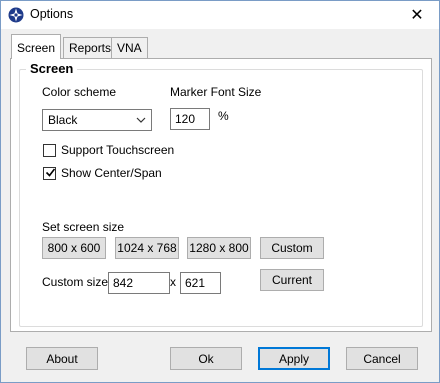  Describe the element at coordinates (111, 173) in the screenshot. I see `center-span-label: Show Center/Span` at that location.